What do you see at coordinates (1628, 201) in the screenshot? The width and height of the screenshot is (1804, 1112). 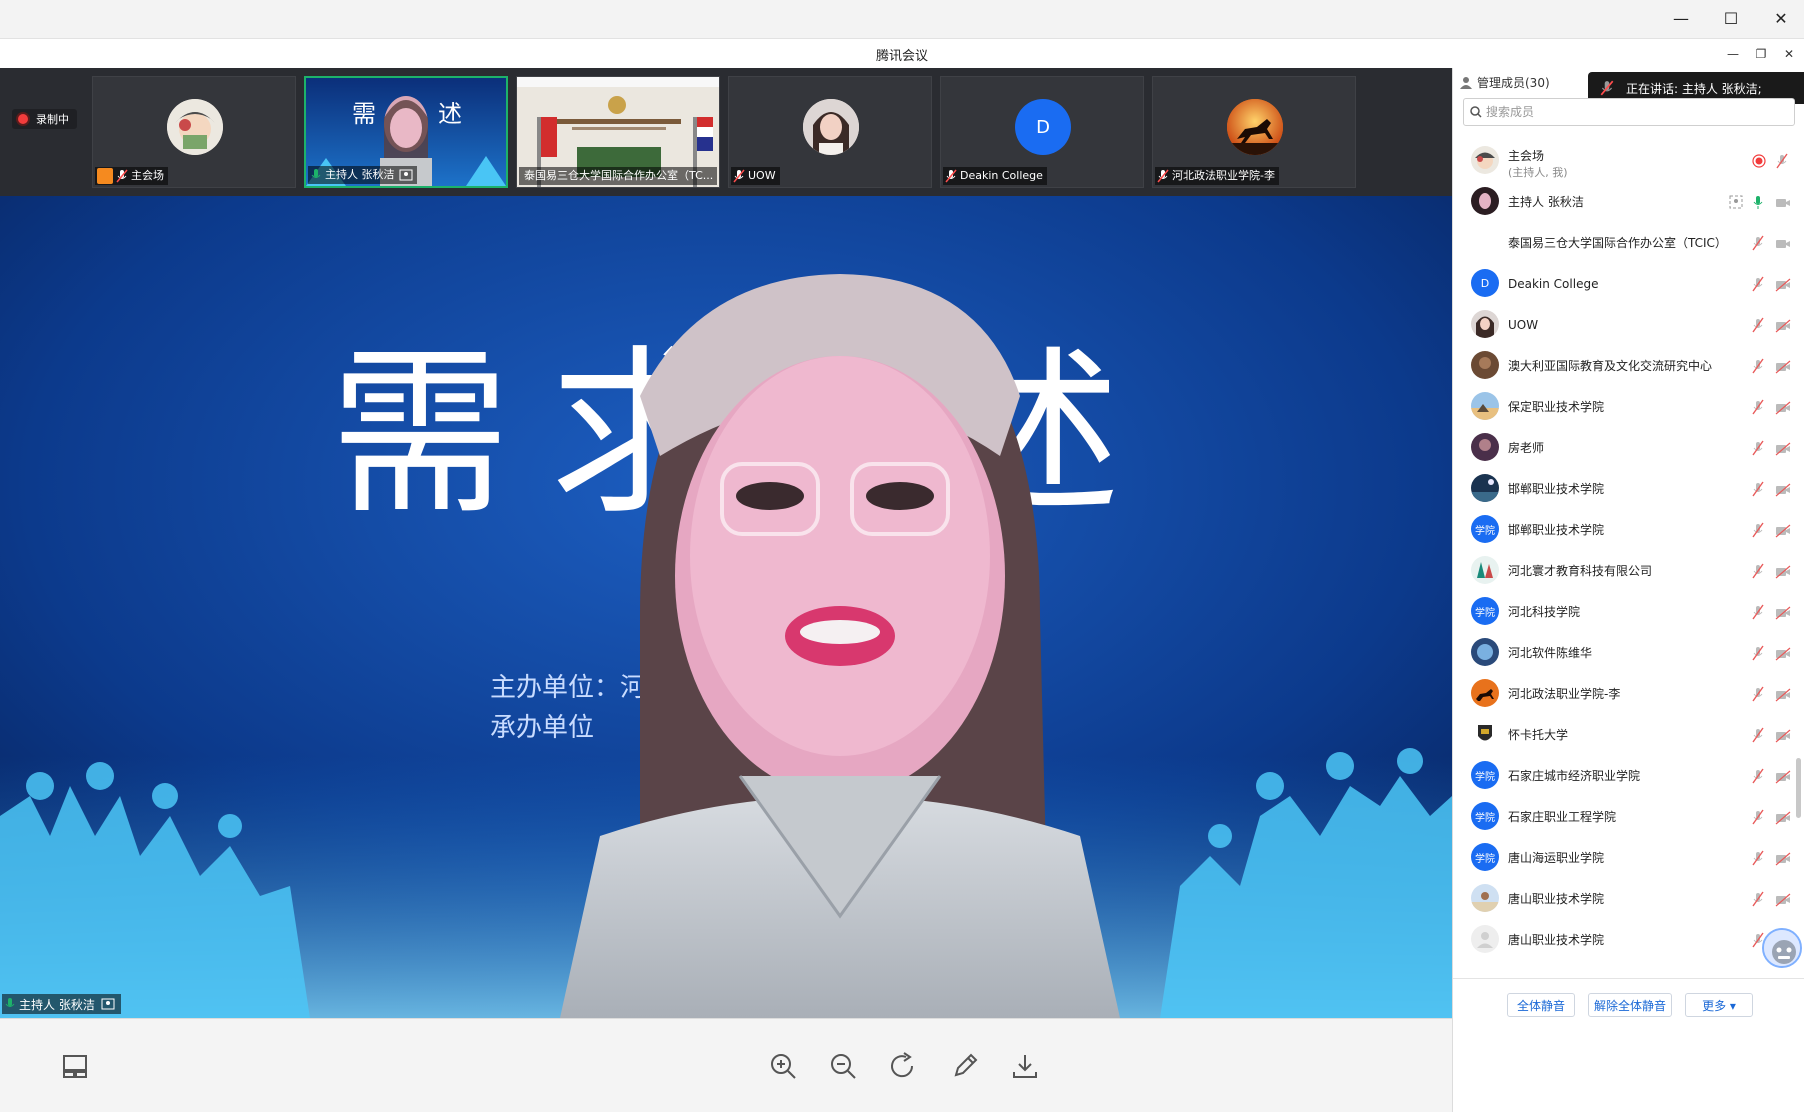 I see `member-row: 主持人 张秋洁` at bounding box center [1628, 201].